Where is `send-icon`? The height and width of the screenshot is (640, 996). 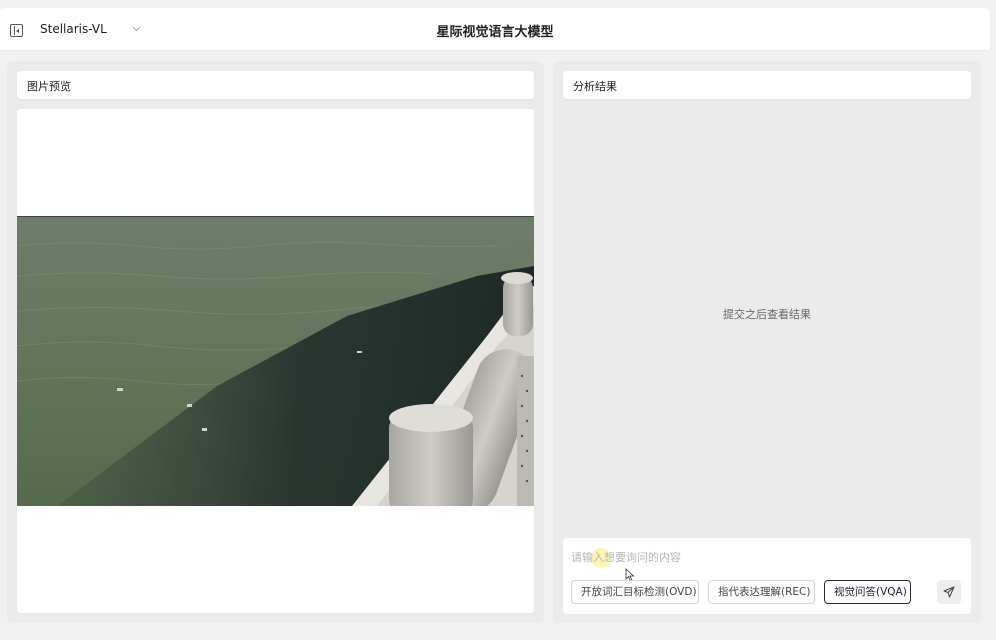
send-icon is located at coordinates (949, 592).